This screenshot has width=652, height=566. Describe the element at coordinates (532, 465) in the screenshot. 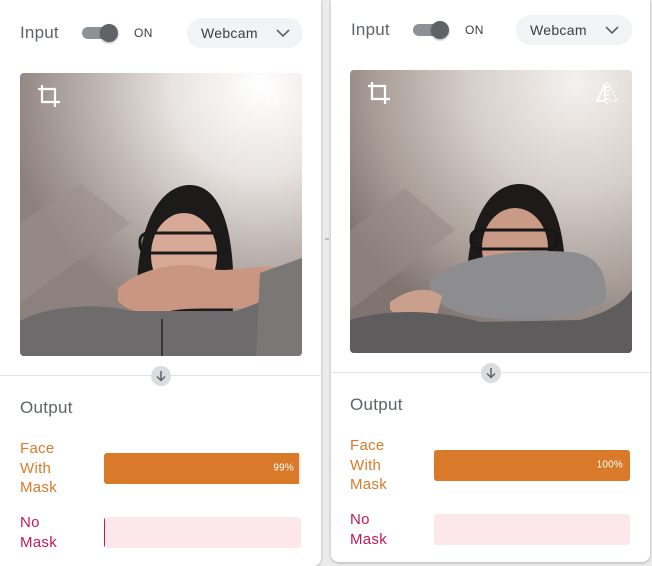

I see `confidence-bar: 100%` at that location.